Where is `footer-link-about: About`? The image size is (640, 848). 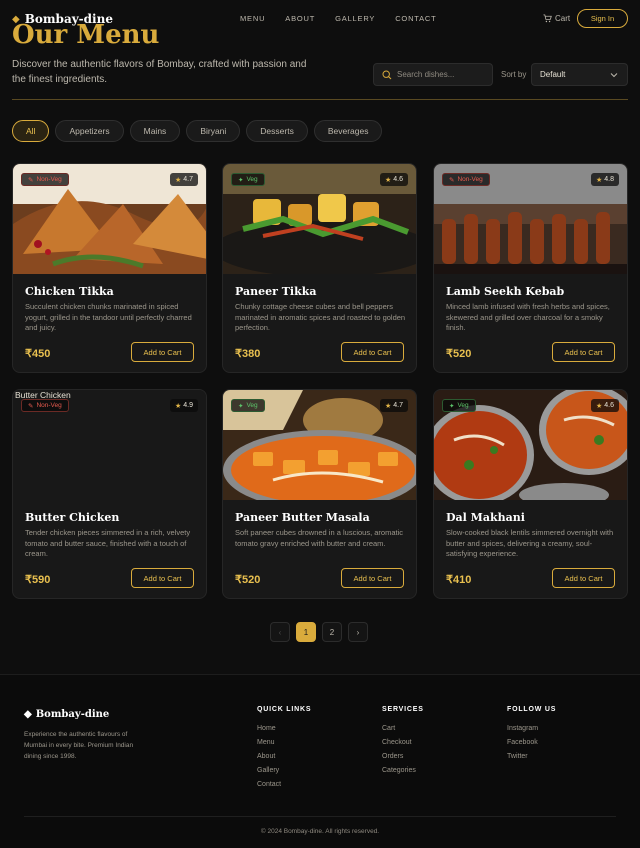
footer-link-about: About is located at coordinates (284, 756).